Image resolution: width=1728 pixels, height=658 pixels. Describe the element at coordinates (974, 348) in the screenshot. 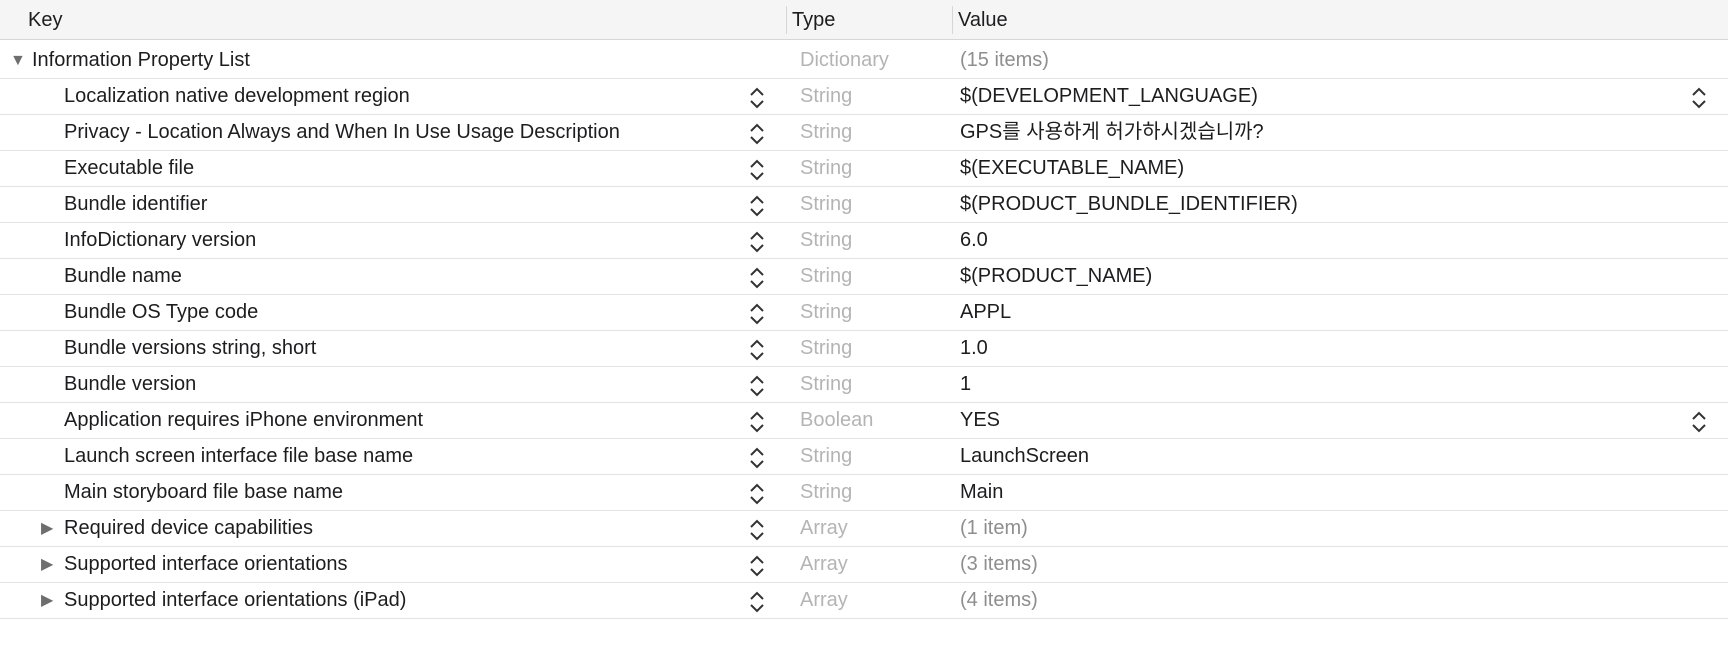

I see `row-value: 1.0` at that location.